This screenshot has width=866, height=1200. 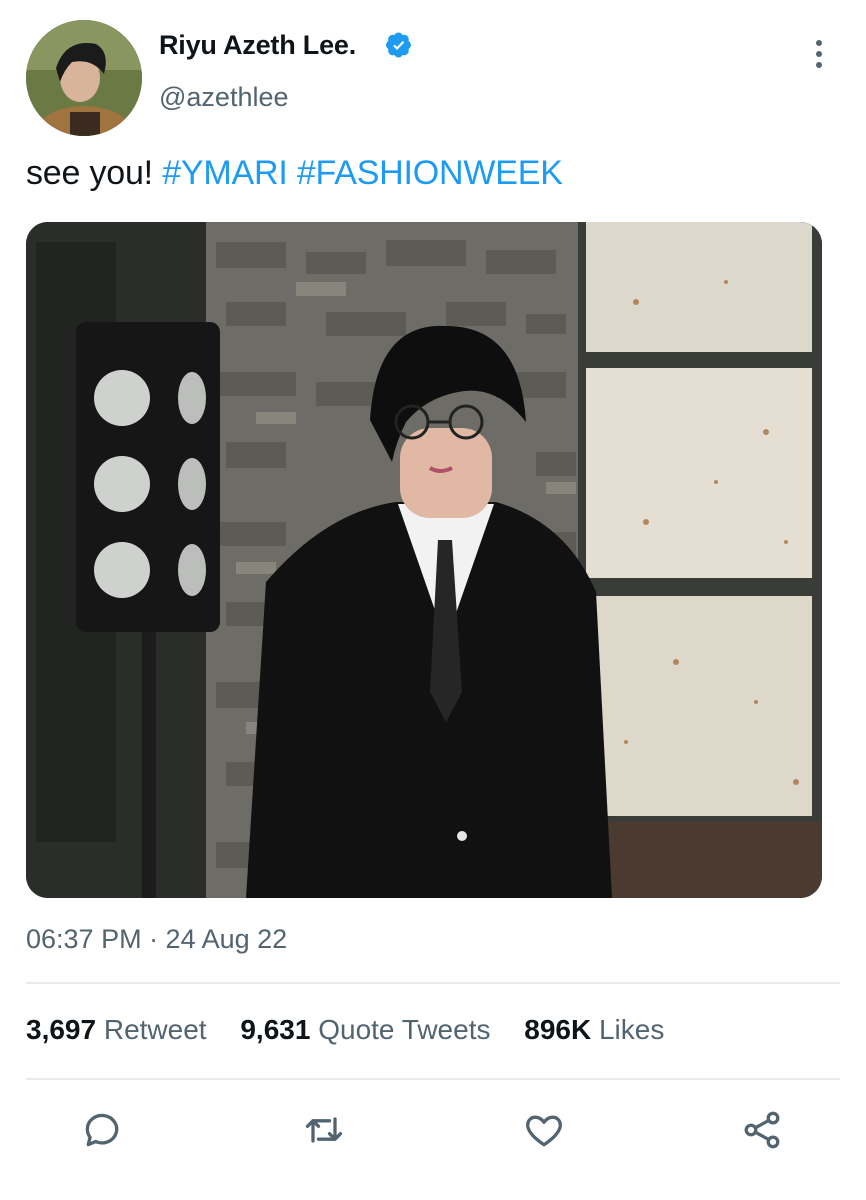 I want to click on retweet-icon, so click(x=324, y=1130).